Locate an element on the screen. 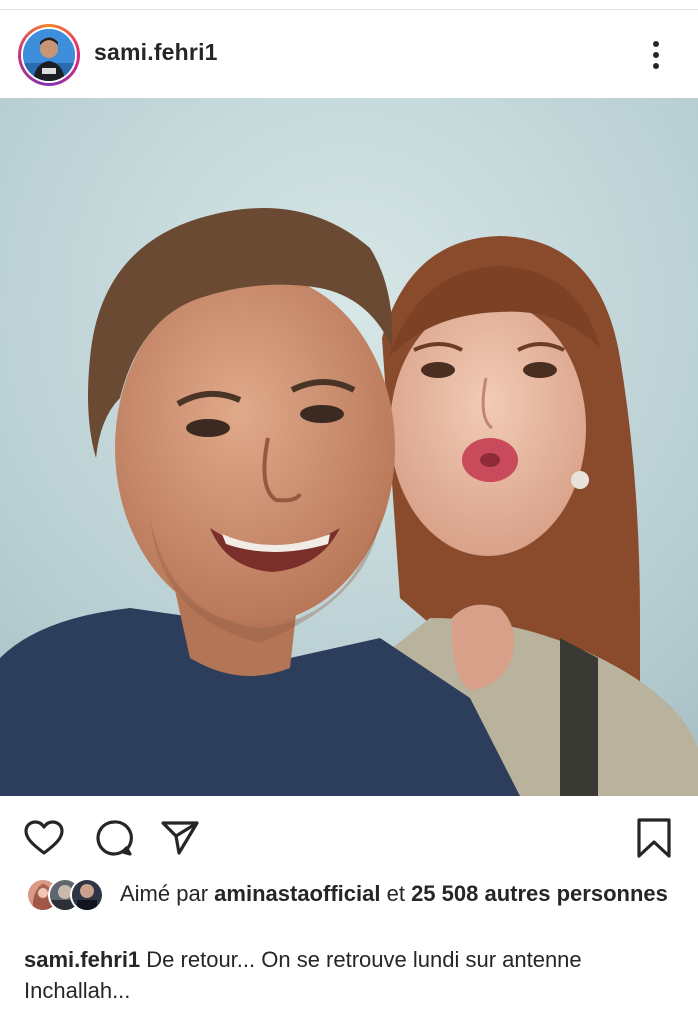 The height and width of the screenshot is (1024, 698). save-button is located at coordinates (654, 838).